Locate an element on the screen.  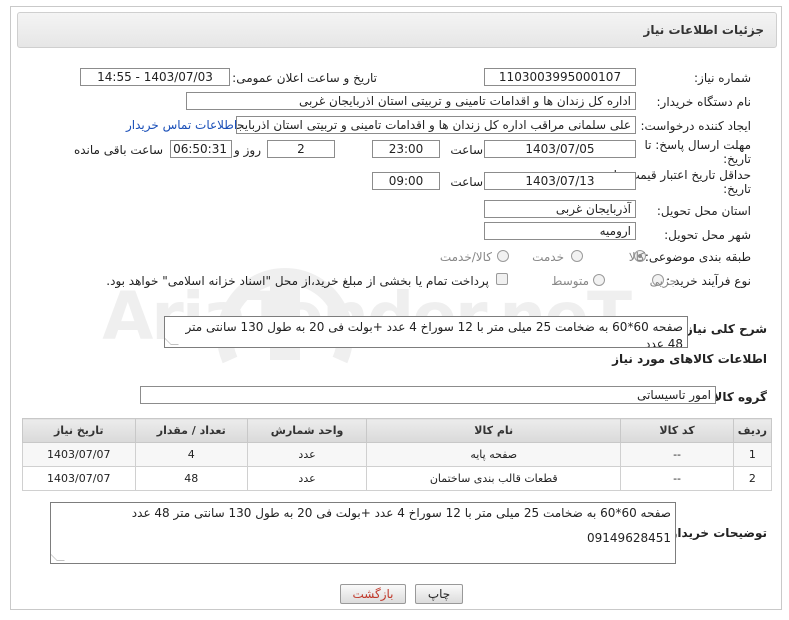
remaining-label: ساعت باقی مانده is located at coordinates (118, 150).